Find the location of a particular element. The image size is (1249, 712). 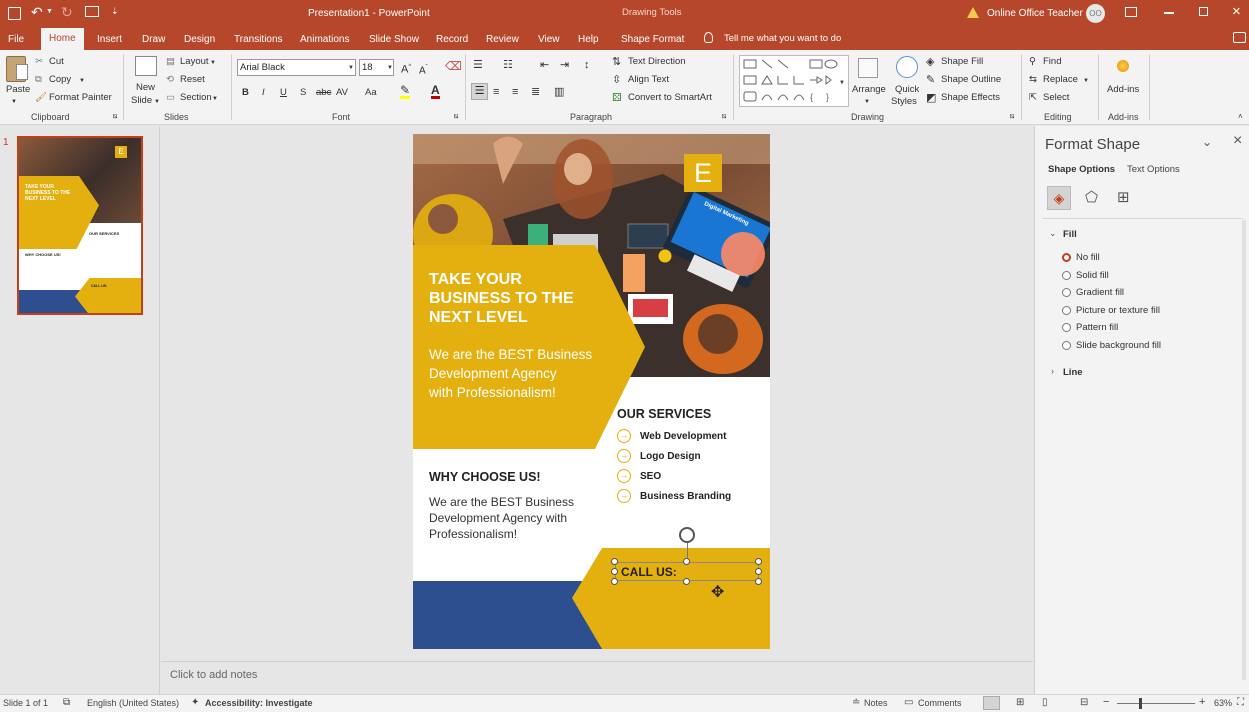

section-dropdown-icon: ▼ is located at coordinates (215, 99).